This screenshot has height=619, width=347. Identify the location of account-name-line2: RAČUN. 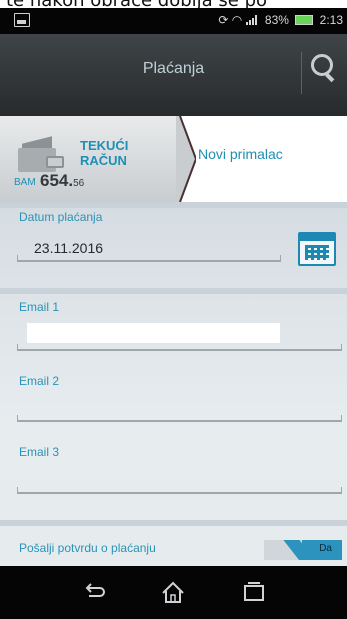
(103, 160).